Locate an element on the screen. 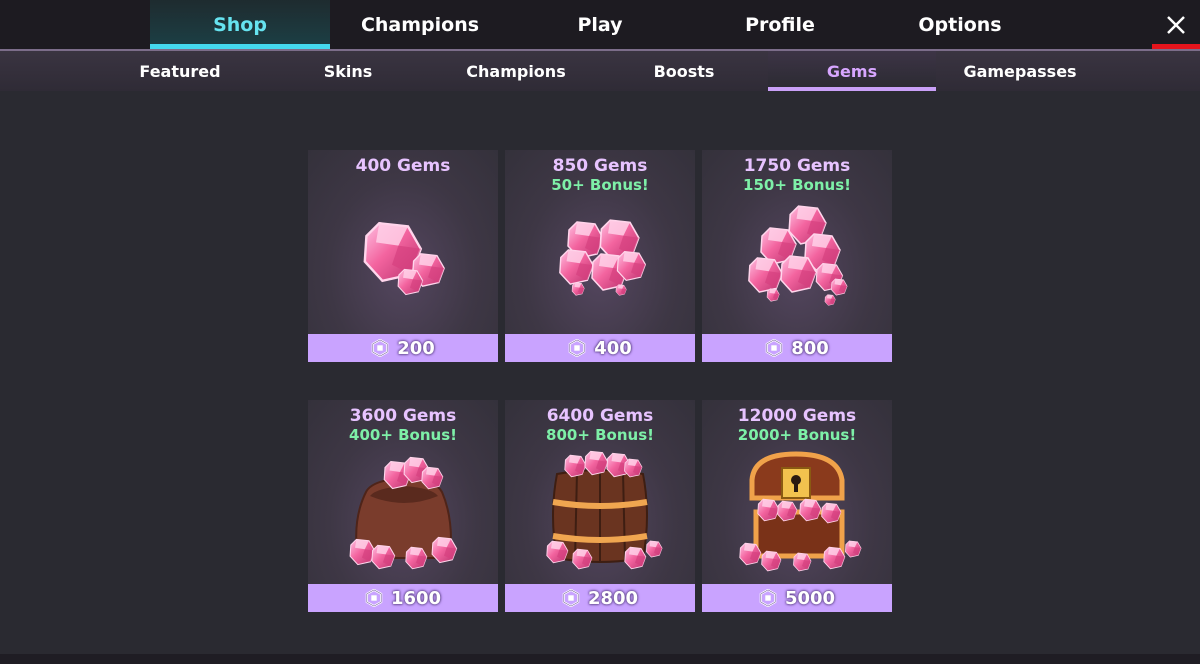  price-button: 2800 is located at coordinates (600, 598).